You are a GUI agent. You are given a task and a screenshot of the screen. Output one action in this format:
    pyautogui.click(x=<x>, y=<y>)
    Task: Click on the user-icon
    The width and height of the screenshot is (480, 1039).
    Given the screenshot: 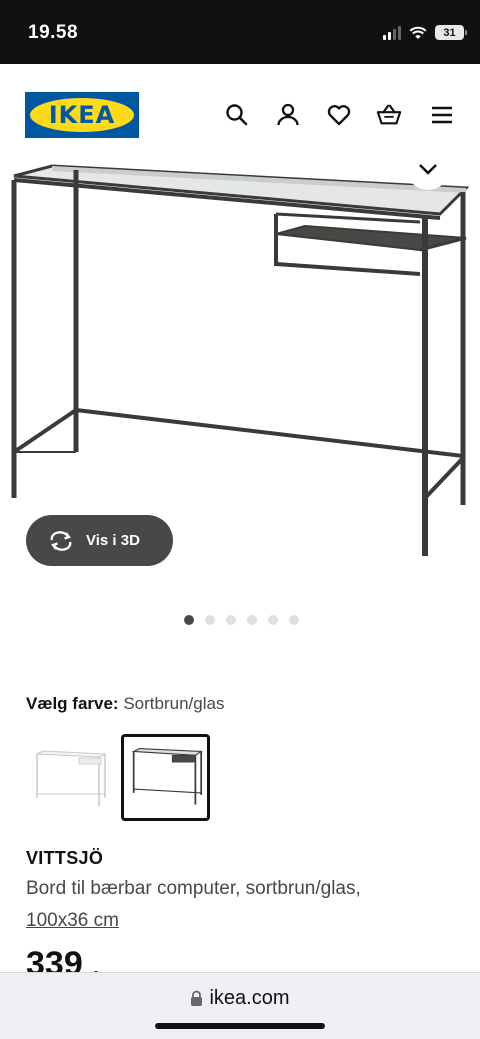 What is the action you would take?
    pyautogui.click(x=288, y=115)
    